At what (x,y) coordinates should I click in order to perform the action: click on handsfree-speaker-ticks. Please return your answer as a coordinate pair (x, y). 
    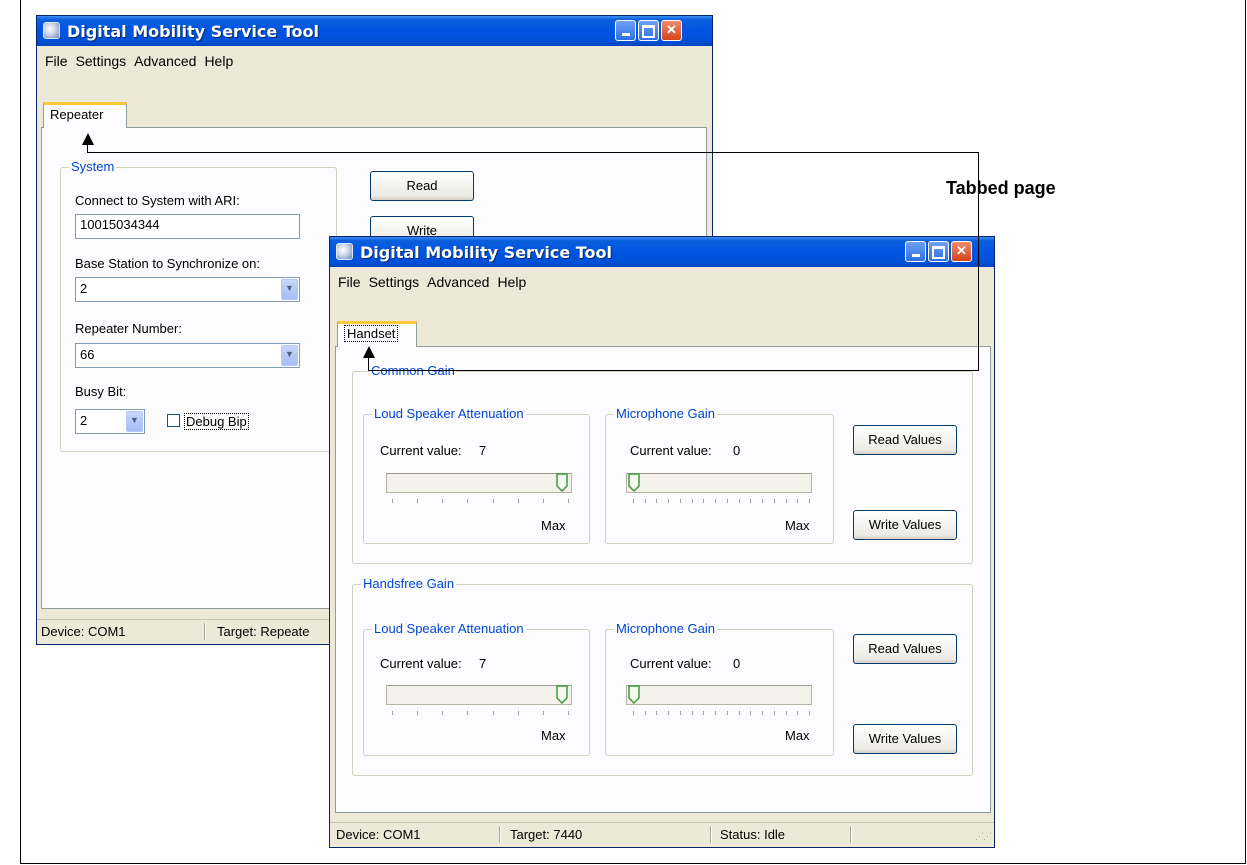
    Looking at the image, I should click on (480, 714).